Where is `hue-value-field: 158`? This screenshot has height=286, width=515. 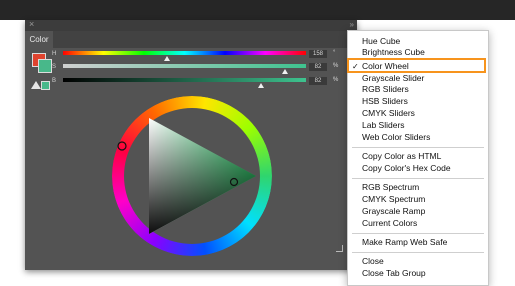 hue-value-field: 158 is located at coordinates (318, 54).